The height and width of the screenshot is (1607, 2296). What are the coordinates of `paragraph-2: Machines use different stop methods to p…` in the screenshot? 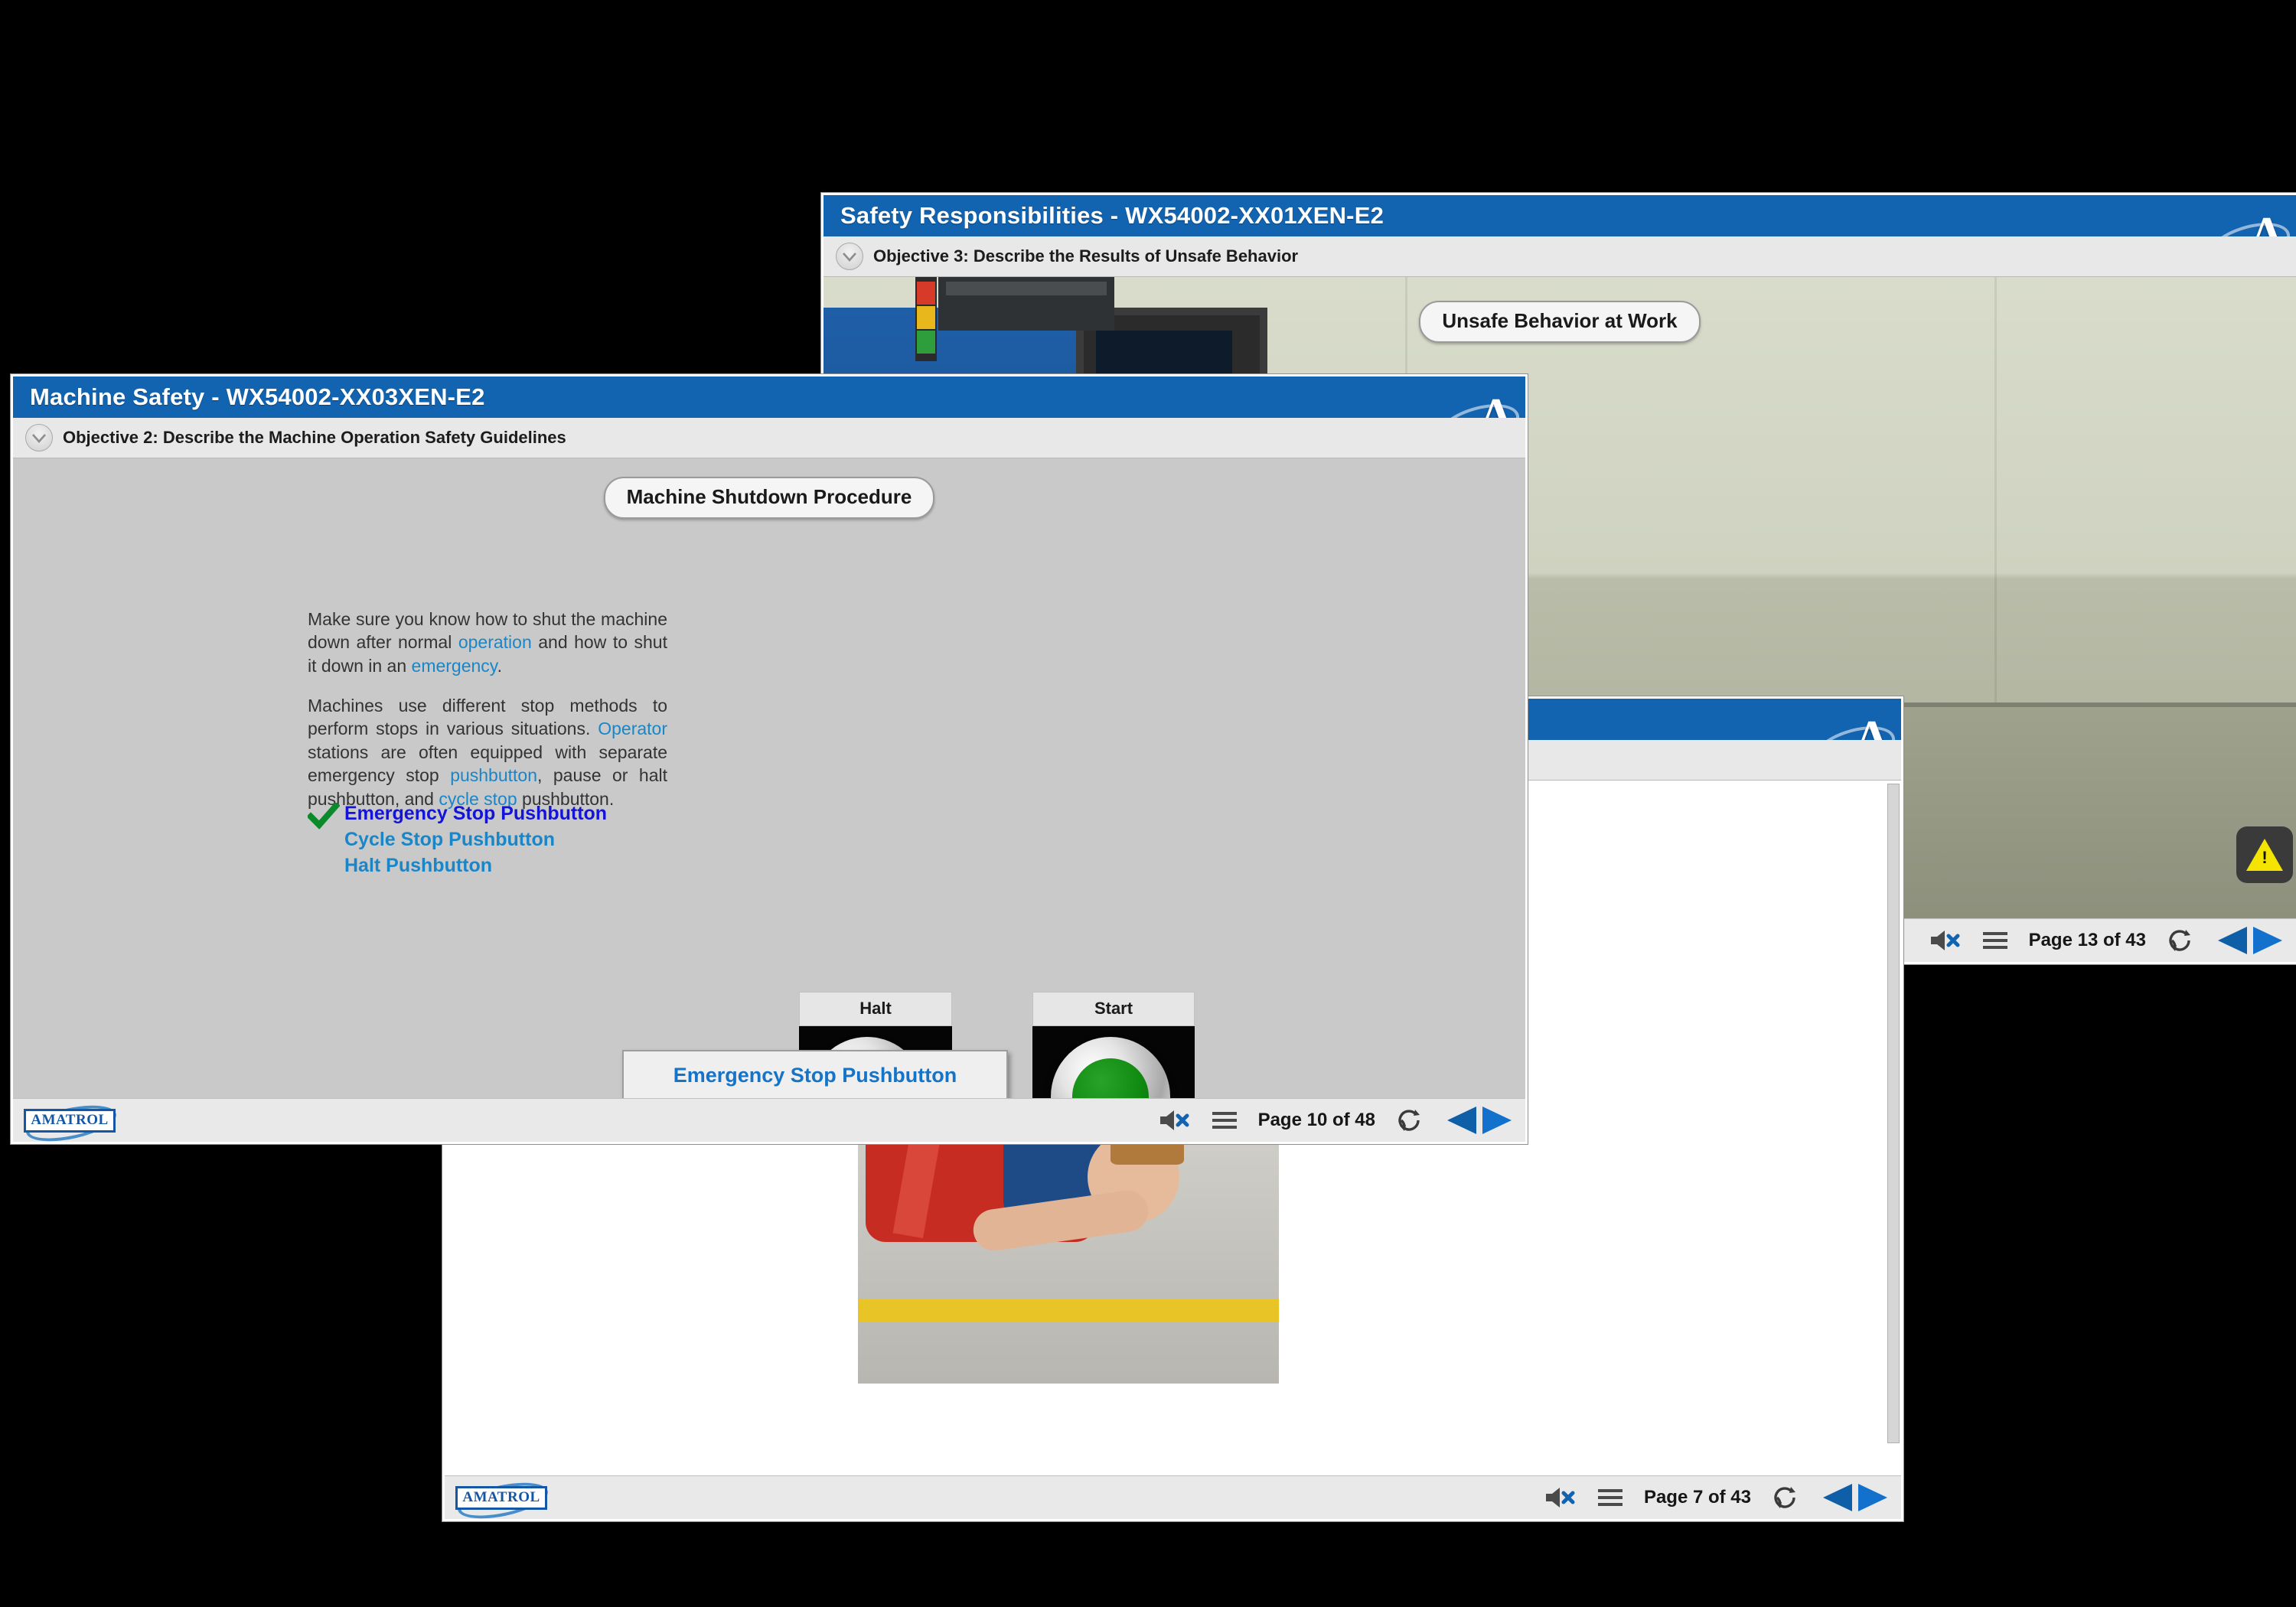 It's located at (488, 753).